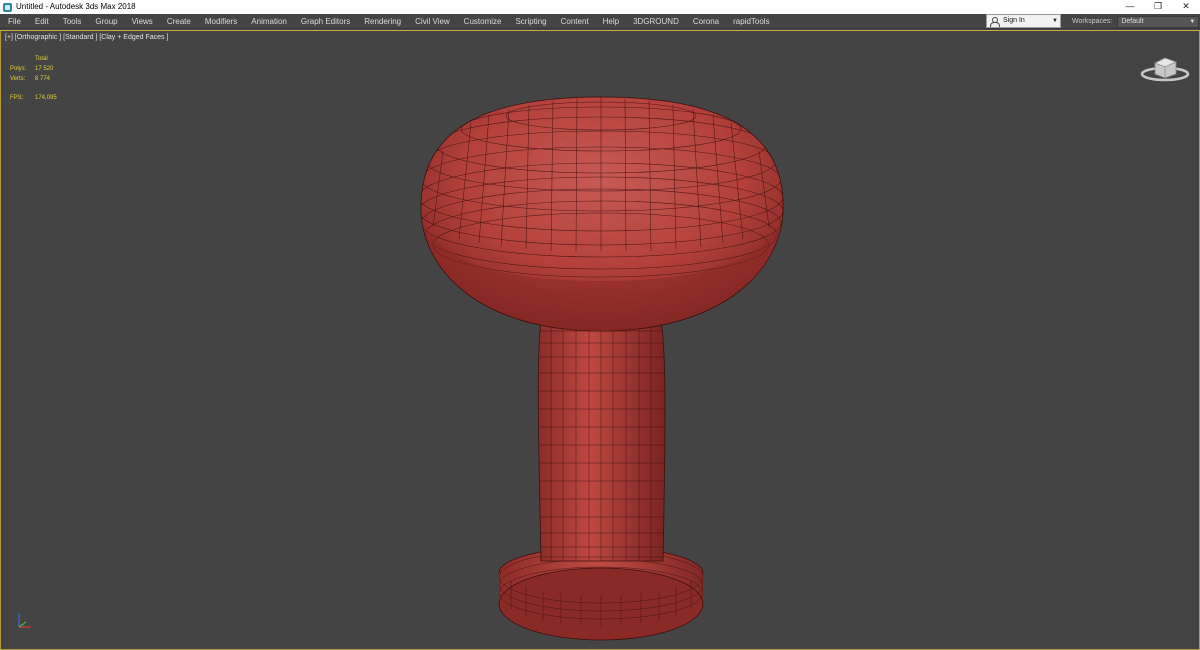 This screenshot has width=1200, height=650. What do you see at coordinates (483, 21) in the screenshot?
I see `menu-customize: Customize` at bounding box center [483, 21].